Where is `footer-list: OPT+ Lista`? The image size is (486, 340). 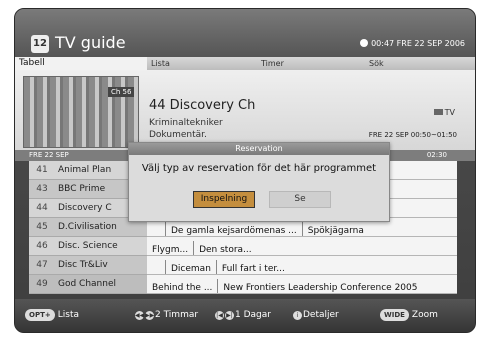 footer-list: OPT+ Lista is located at coordinates (52, 315).